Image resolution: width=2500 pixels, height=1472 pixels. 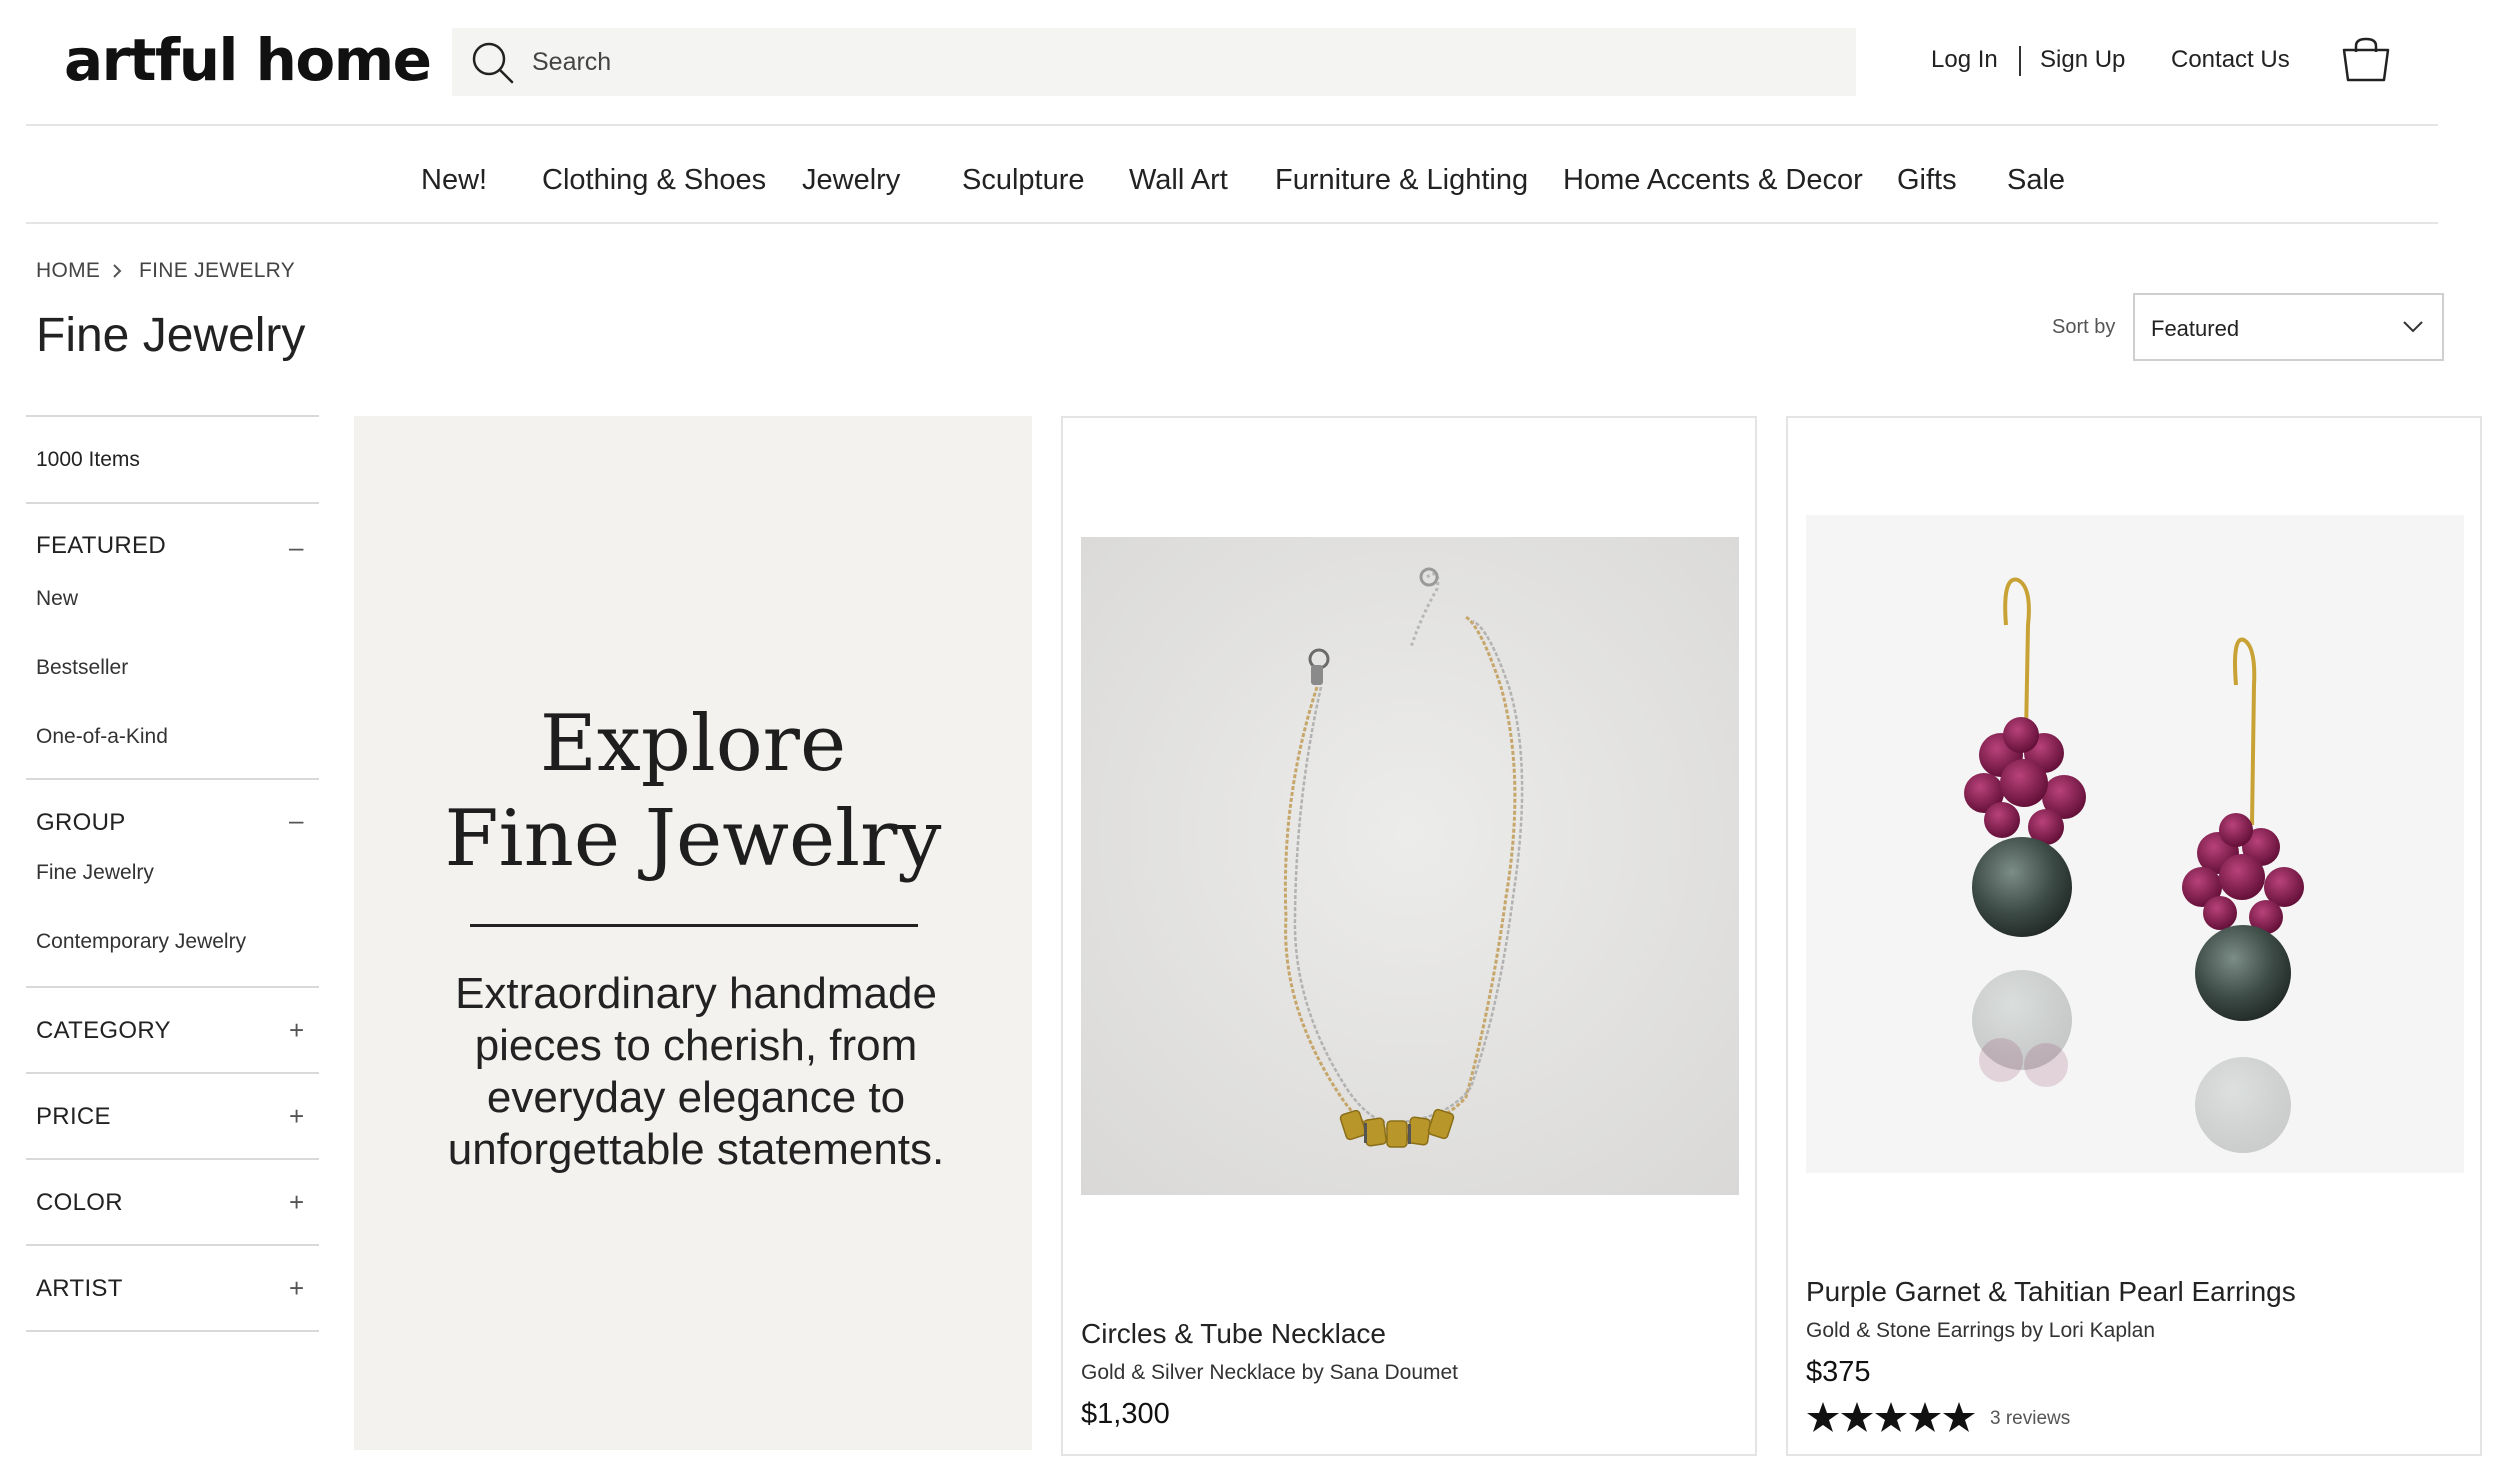 I want to click on star-rating, so click(x=1891, y=1417).